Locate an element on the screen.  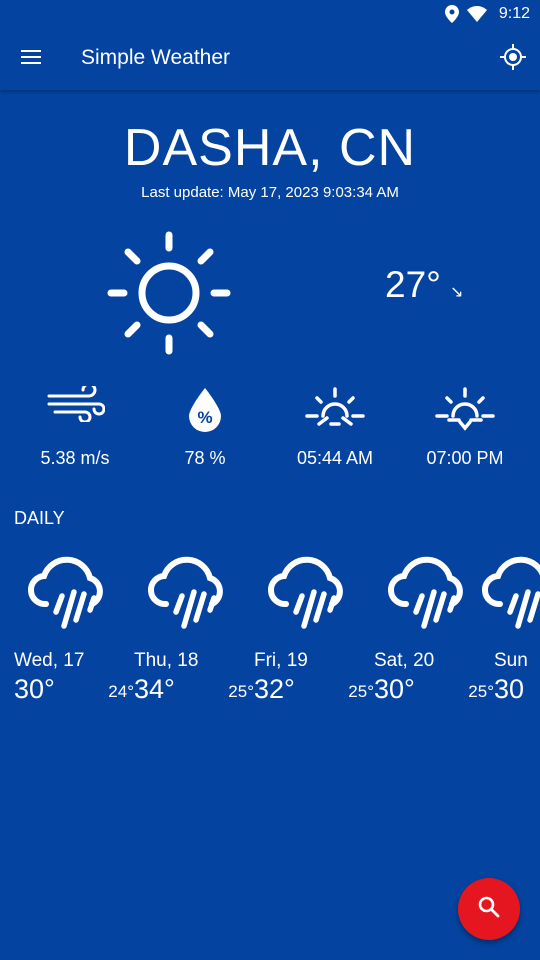
humidity-stat: % 78 % is located at coordinates (205, 427).